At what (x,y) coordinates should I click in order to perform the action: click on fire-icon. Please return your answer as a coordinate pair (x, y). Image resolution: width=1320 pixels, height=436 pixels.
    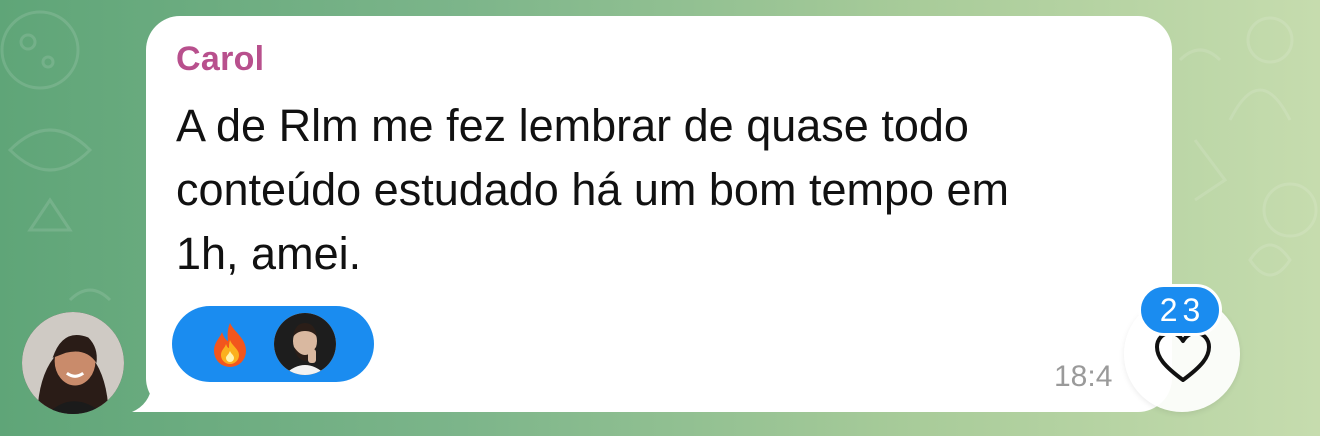
    Looking at the image, I should click on (230, 344).